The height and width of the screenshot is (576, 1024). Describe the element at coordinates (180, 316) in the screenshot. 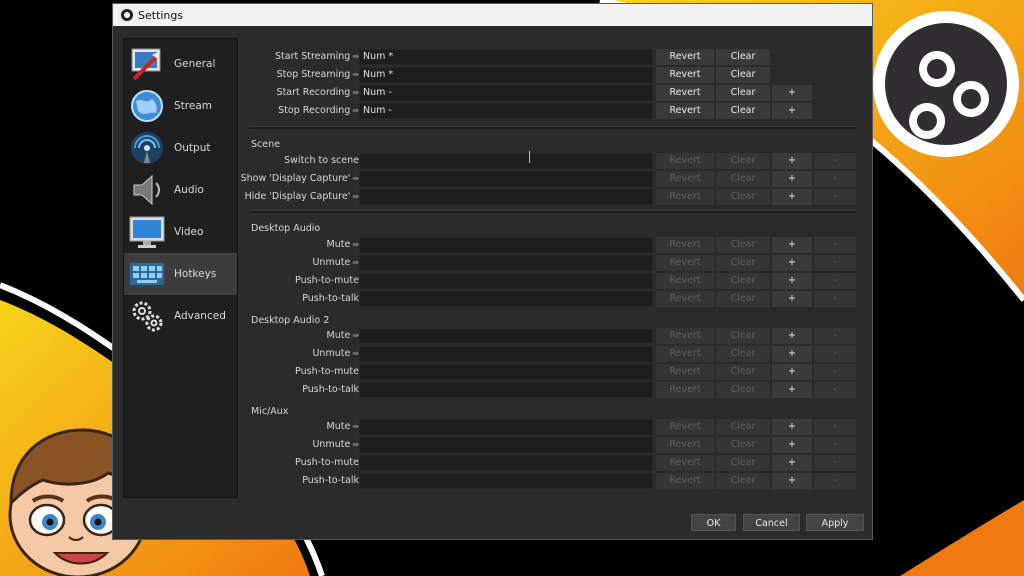

I see `sidebar-item-advanced: Advanced` at that location.